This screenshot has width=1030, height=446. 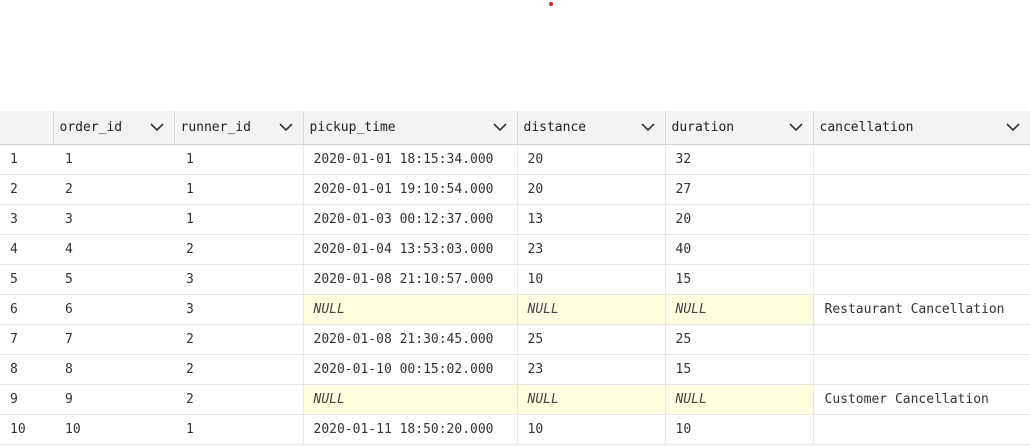 What do you see at coordinates (739, 159) in the screenshot?
I see `cell-duration: 32` at bounding box center [739, 159].